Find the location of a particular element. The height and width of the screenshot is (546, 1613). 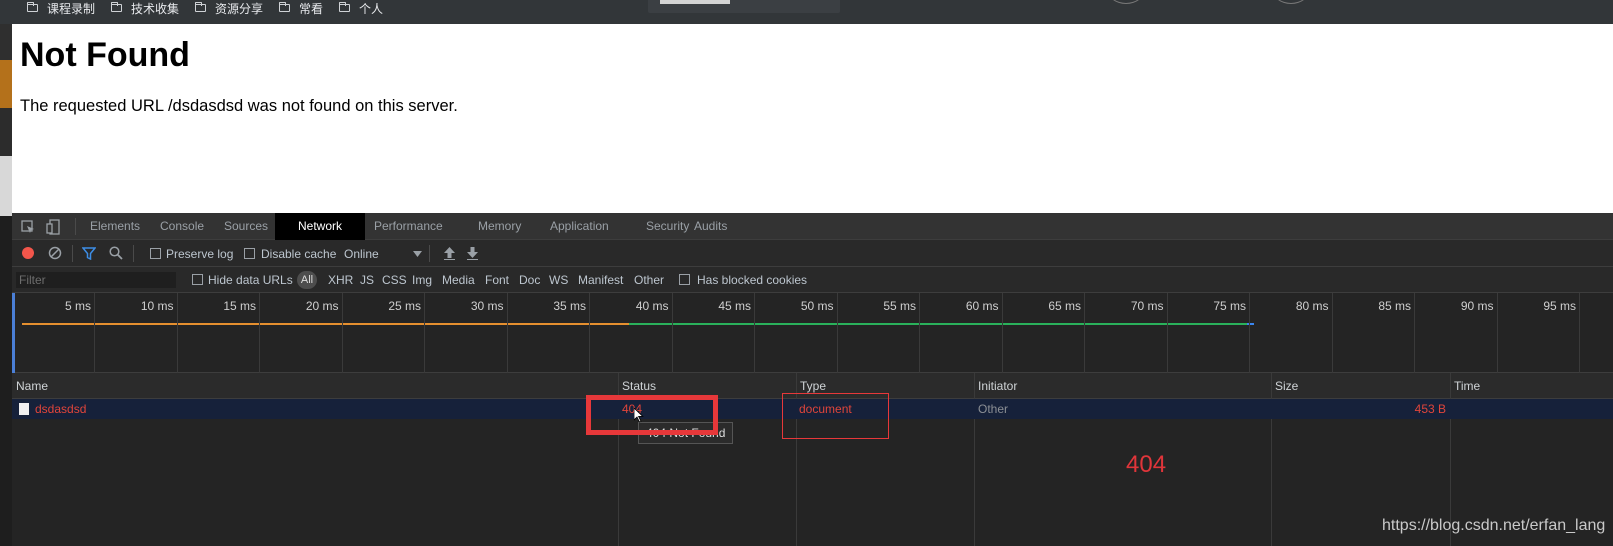

timeline-tick-label: 15 ms is located at coordinates (239, 306).